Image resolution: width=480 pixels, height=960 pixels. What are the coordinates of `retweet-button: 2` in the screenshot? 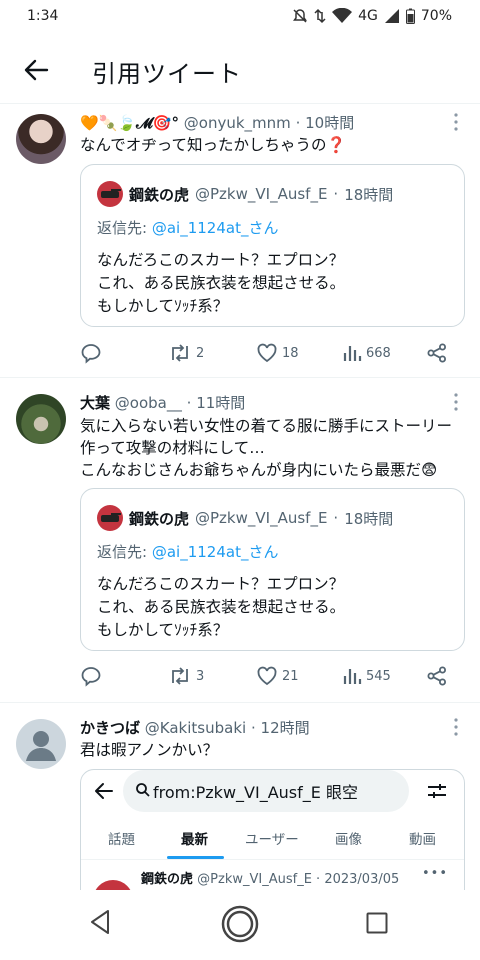 It's located at (186, 353).